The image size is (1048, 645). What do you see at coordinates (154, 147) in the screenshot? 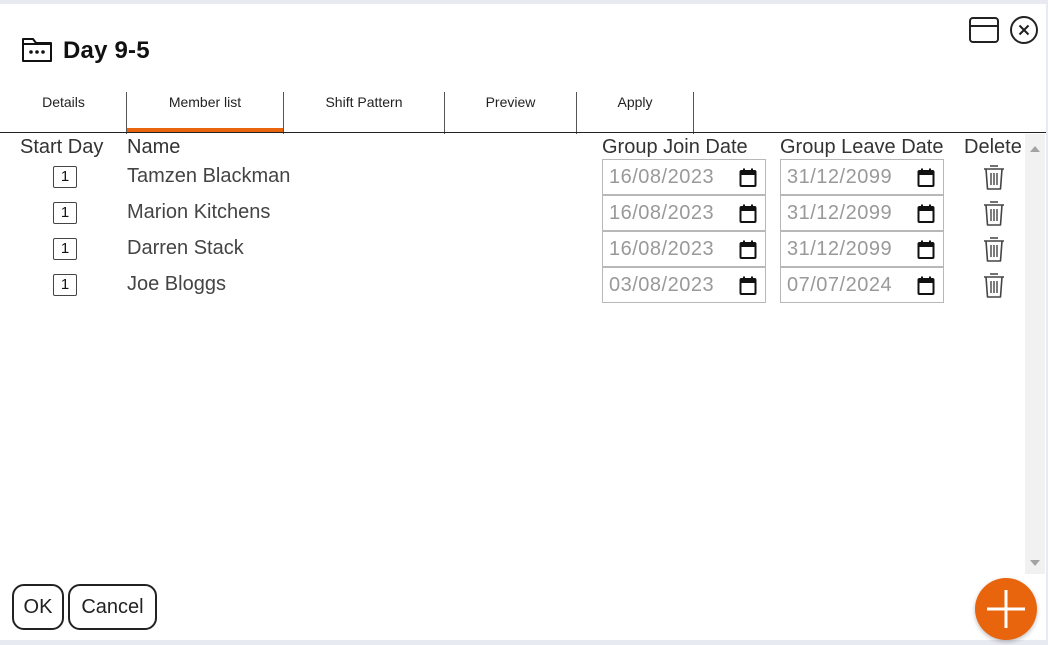
I see `column-header-name: Name` at bounding box center [154, 147].